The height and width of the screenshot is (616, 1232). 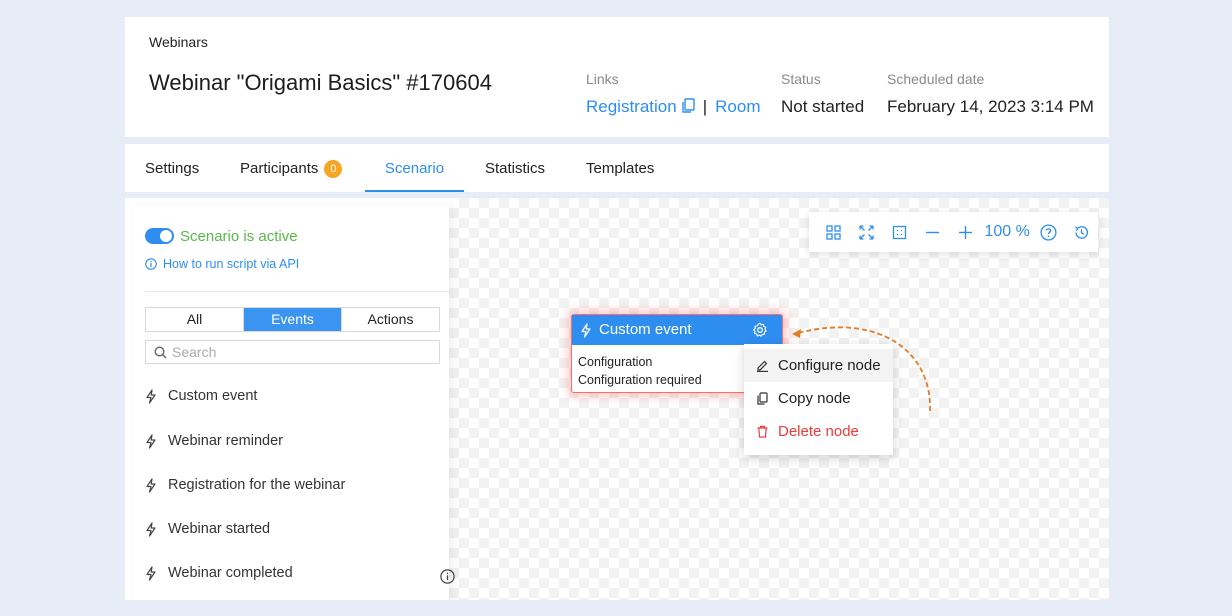 What do you see at coordinates (814, 398) in the screenshot?
I see `menu-item-label: Copy node` at bounding box center [814, 398].